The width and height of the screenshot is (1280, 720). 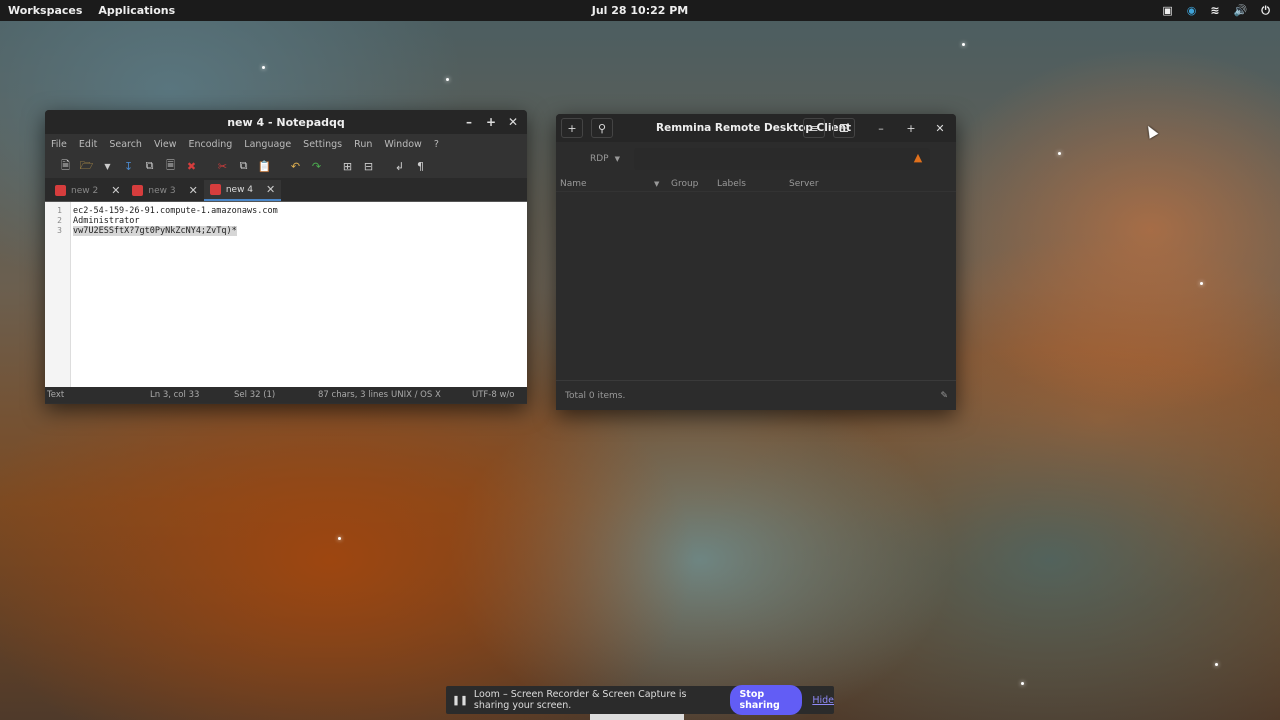 What do you see at coordinates (684, 184) in the screenshot?
I see `column-group: Group` at bounding box center [684, 184].